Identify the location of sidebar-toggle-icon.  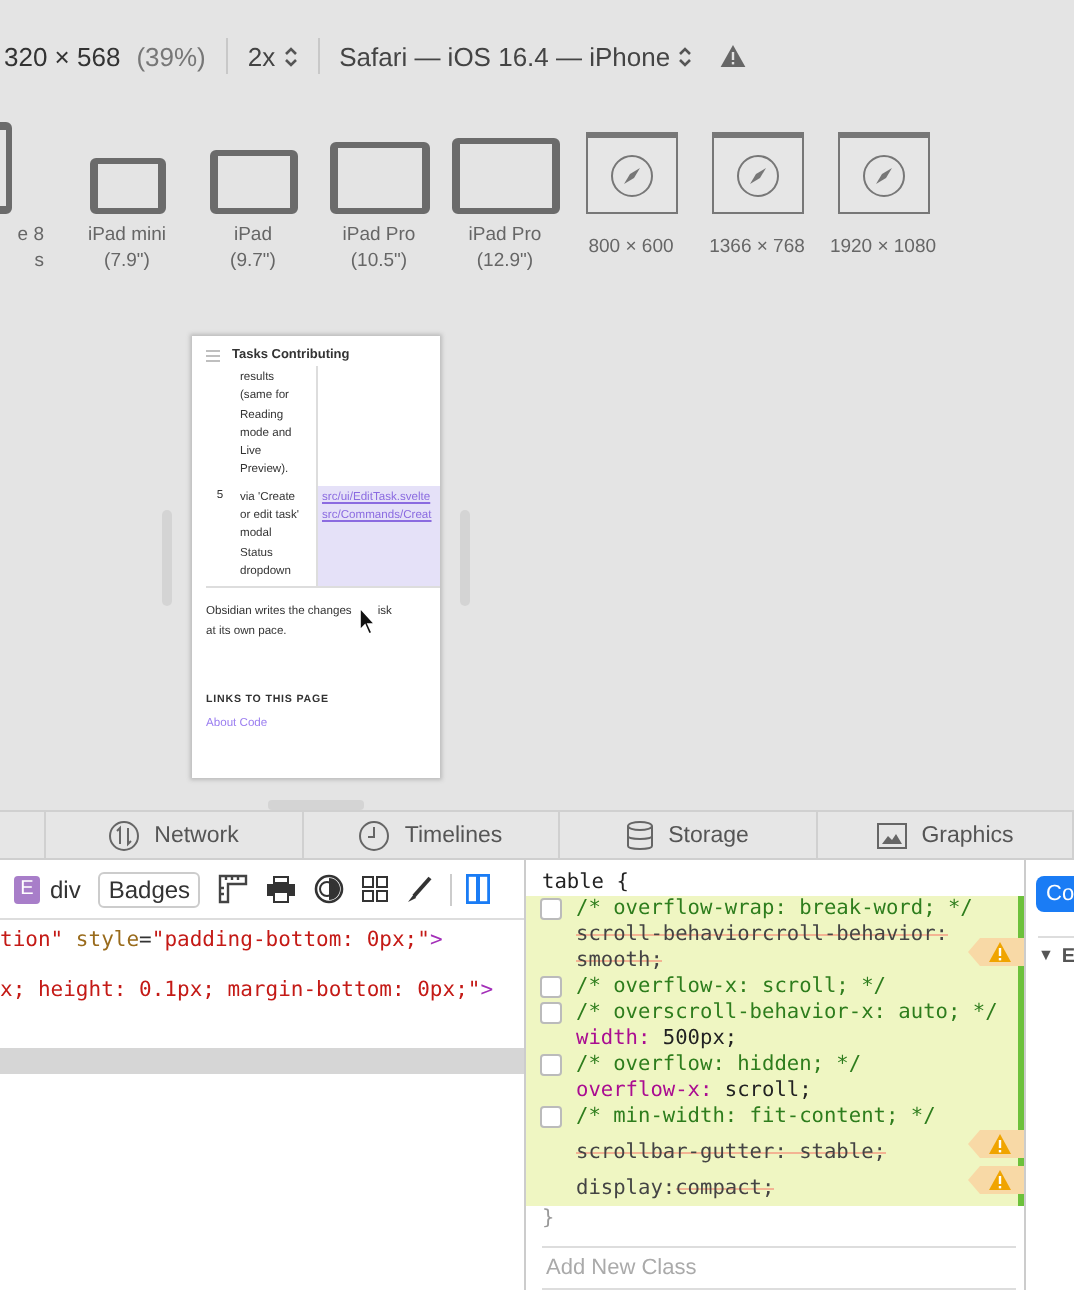
(478, 889).